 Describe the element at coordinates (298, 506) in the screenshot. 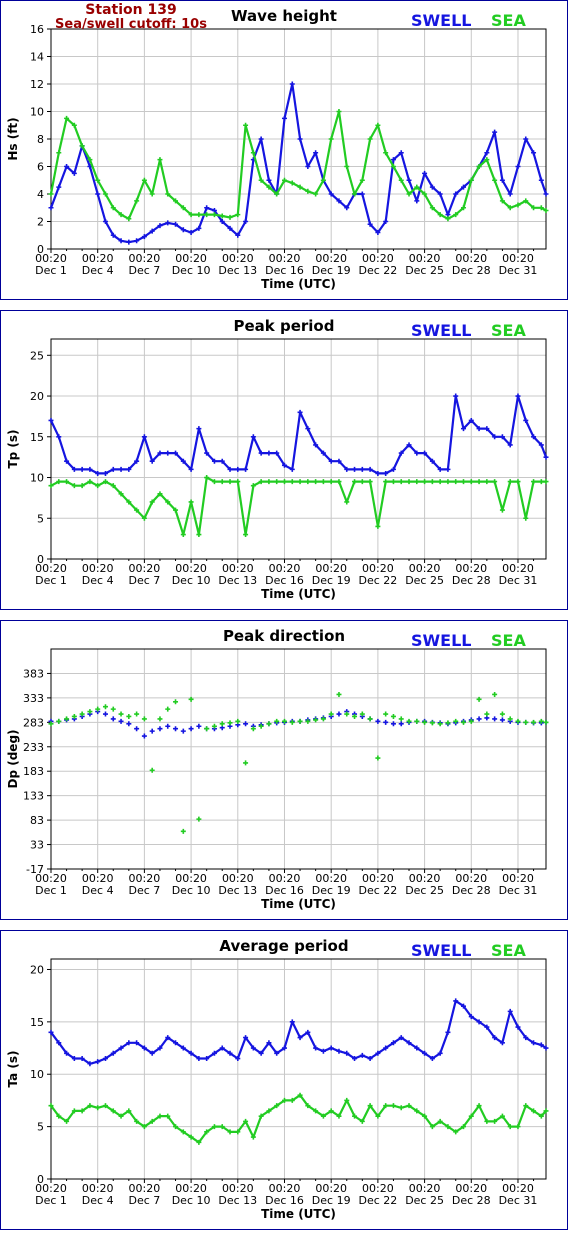

I see `sea-series` at that location.